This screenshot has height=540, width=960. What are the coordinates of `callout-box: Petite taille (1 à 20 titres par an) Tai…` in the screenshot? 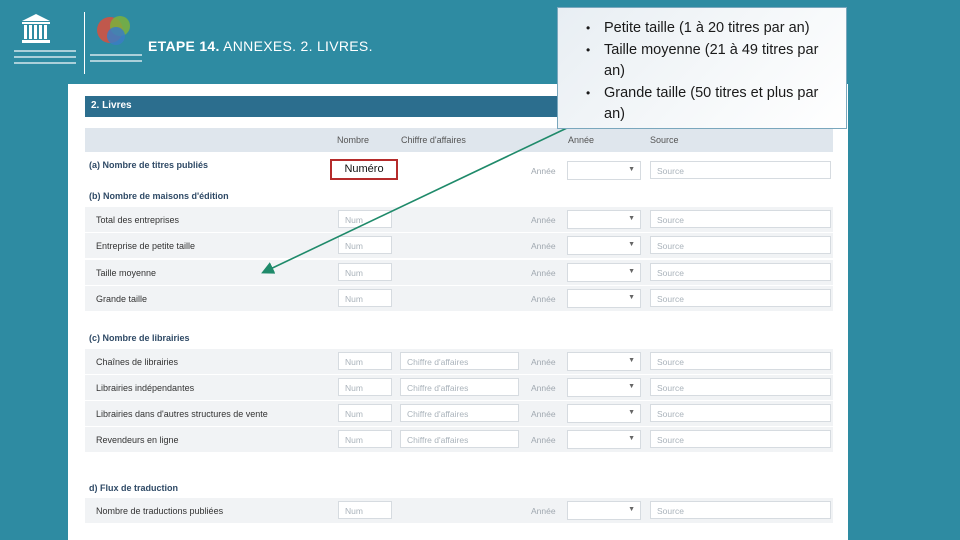 It's located at (702, 68).